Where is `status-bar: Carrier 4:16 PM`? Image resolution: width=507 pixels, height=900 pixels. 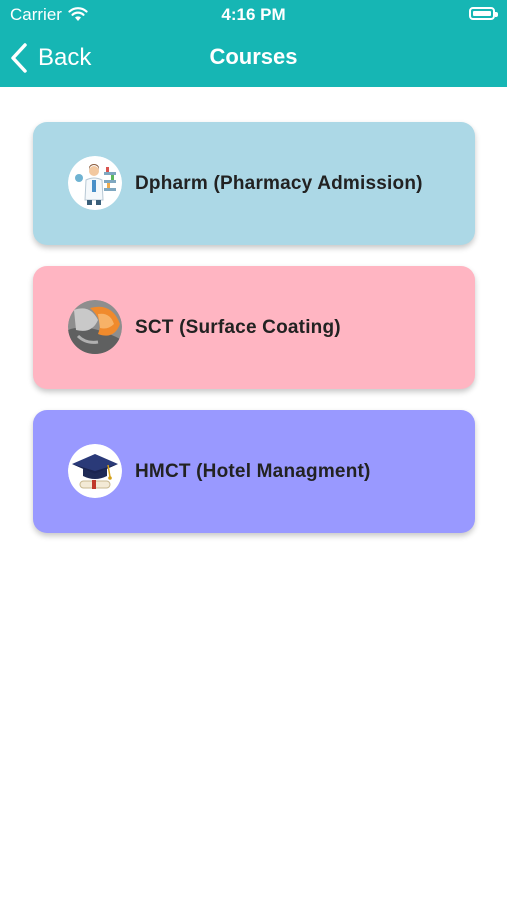
status-bar: Carrier 4:16 PM is located at coordinates (253, 15).